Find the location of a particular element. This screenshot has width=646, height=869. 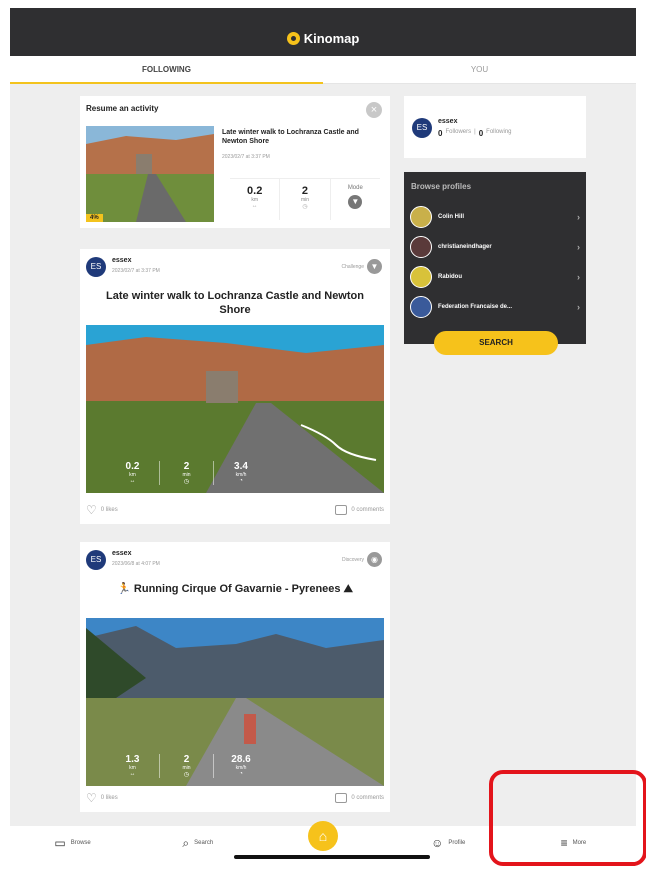

progress-badge: 4% is located at coordinates (94, 218).